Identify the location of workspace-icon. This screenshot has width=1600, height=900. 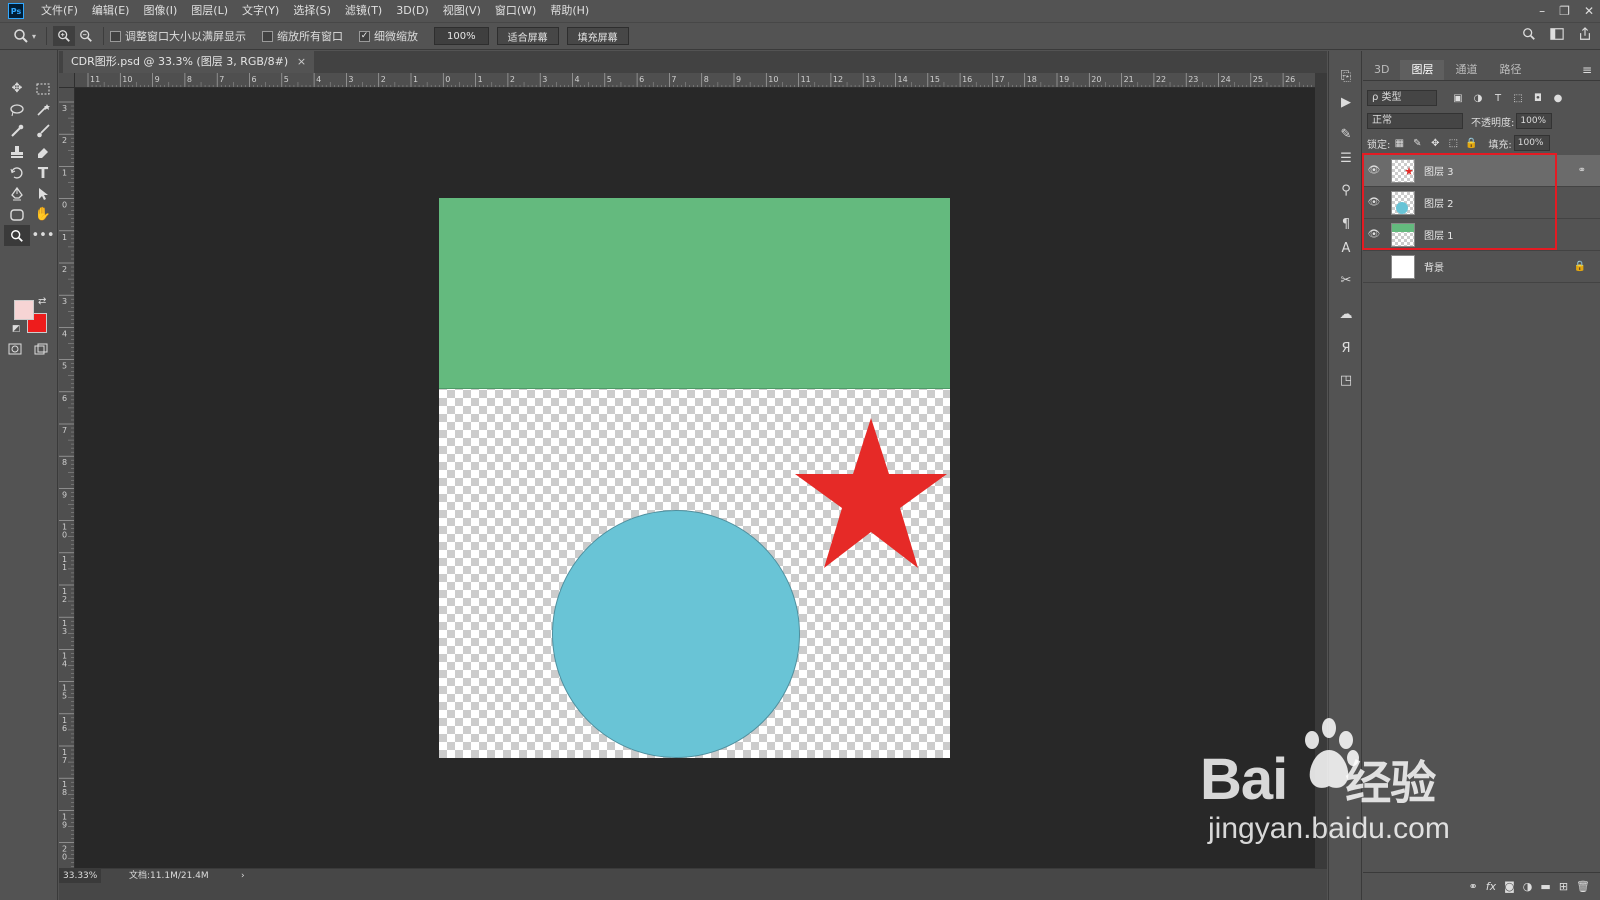
(1557, 36).